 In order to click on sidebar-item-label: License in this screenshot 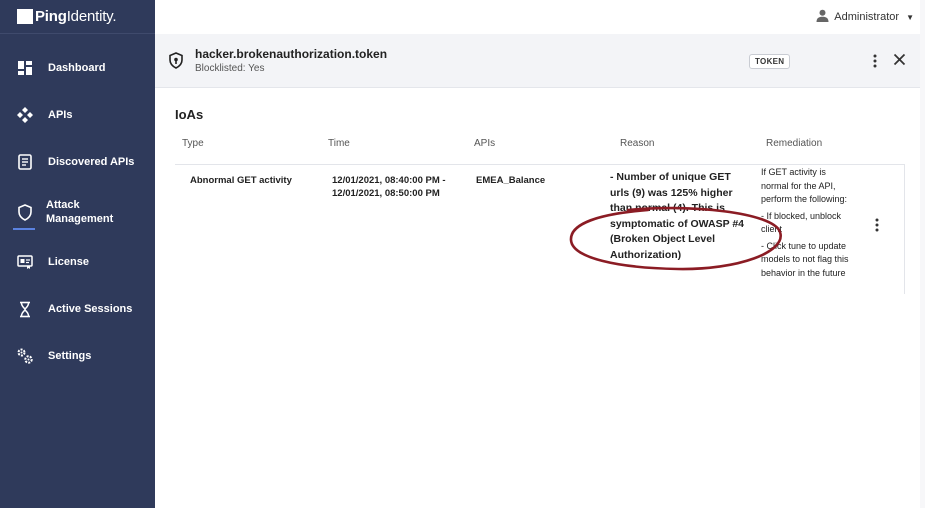, I will do `click(68, 262)`.